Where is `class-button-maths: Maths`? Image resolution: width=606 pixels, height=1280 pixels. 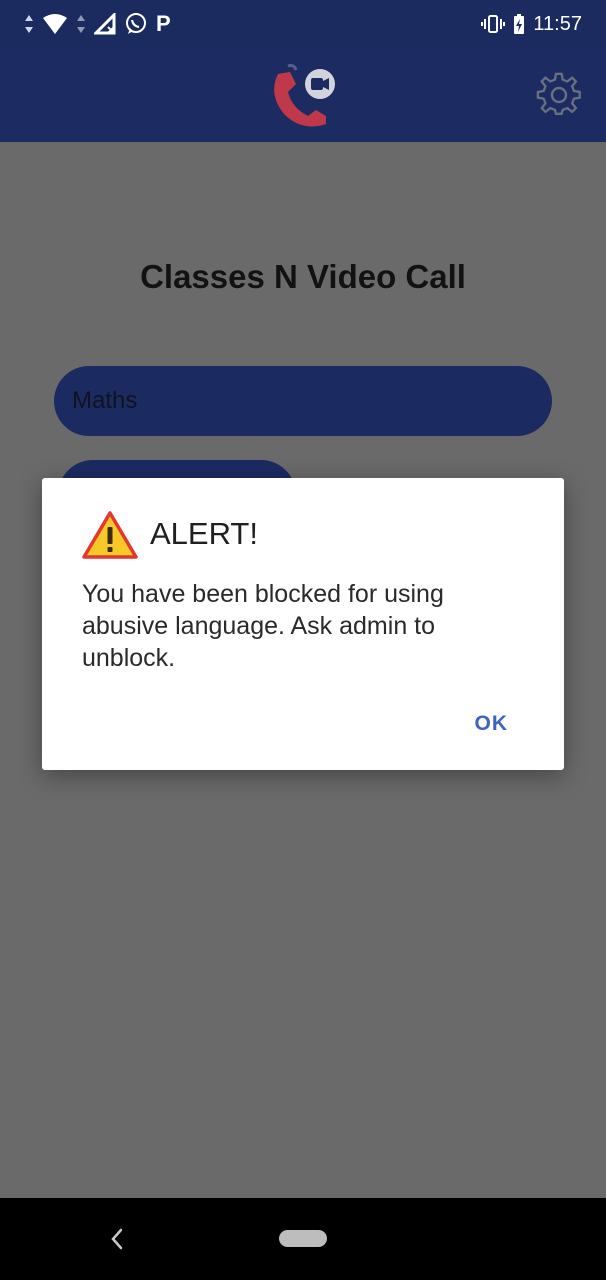
class-button-maths: Maths is located at coordinates (303, 401).